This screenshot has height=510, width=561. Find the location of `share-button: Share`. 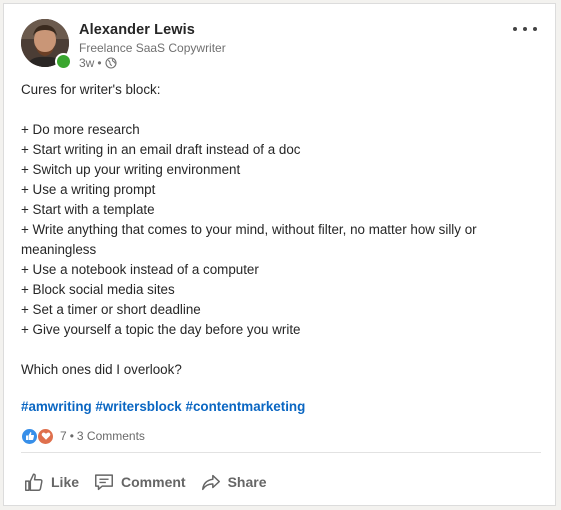

share-button: Share is located at coordinates (233, 482).